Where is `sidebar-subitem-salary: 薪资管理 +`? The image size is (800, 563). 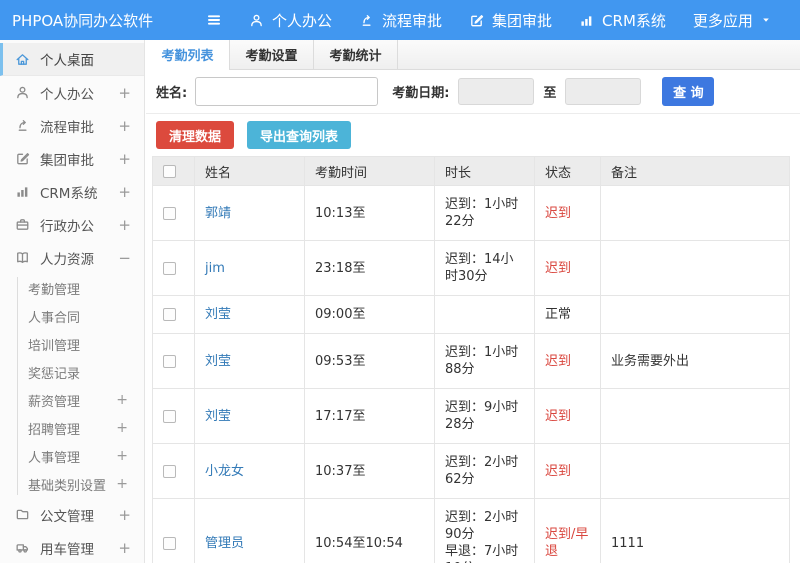 sidebar-subitem-salary: 薪资管理 + is located at coordinates (72, 400).